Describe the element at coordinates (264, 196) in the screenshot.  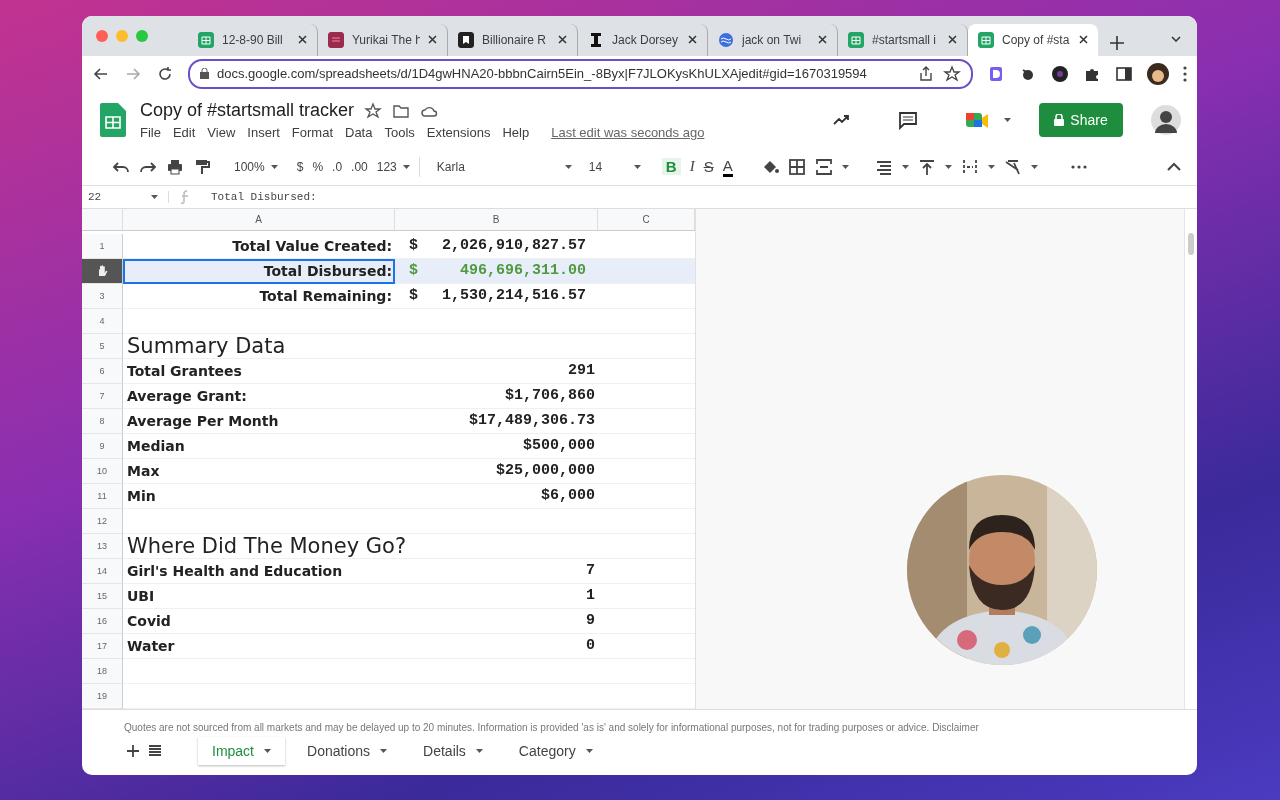
I see `formula-field: Total Disbursed:` at that location.